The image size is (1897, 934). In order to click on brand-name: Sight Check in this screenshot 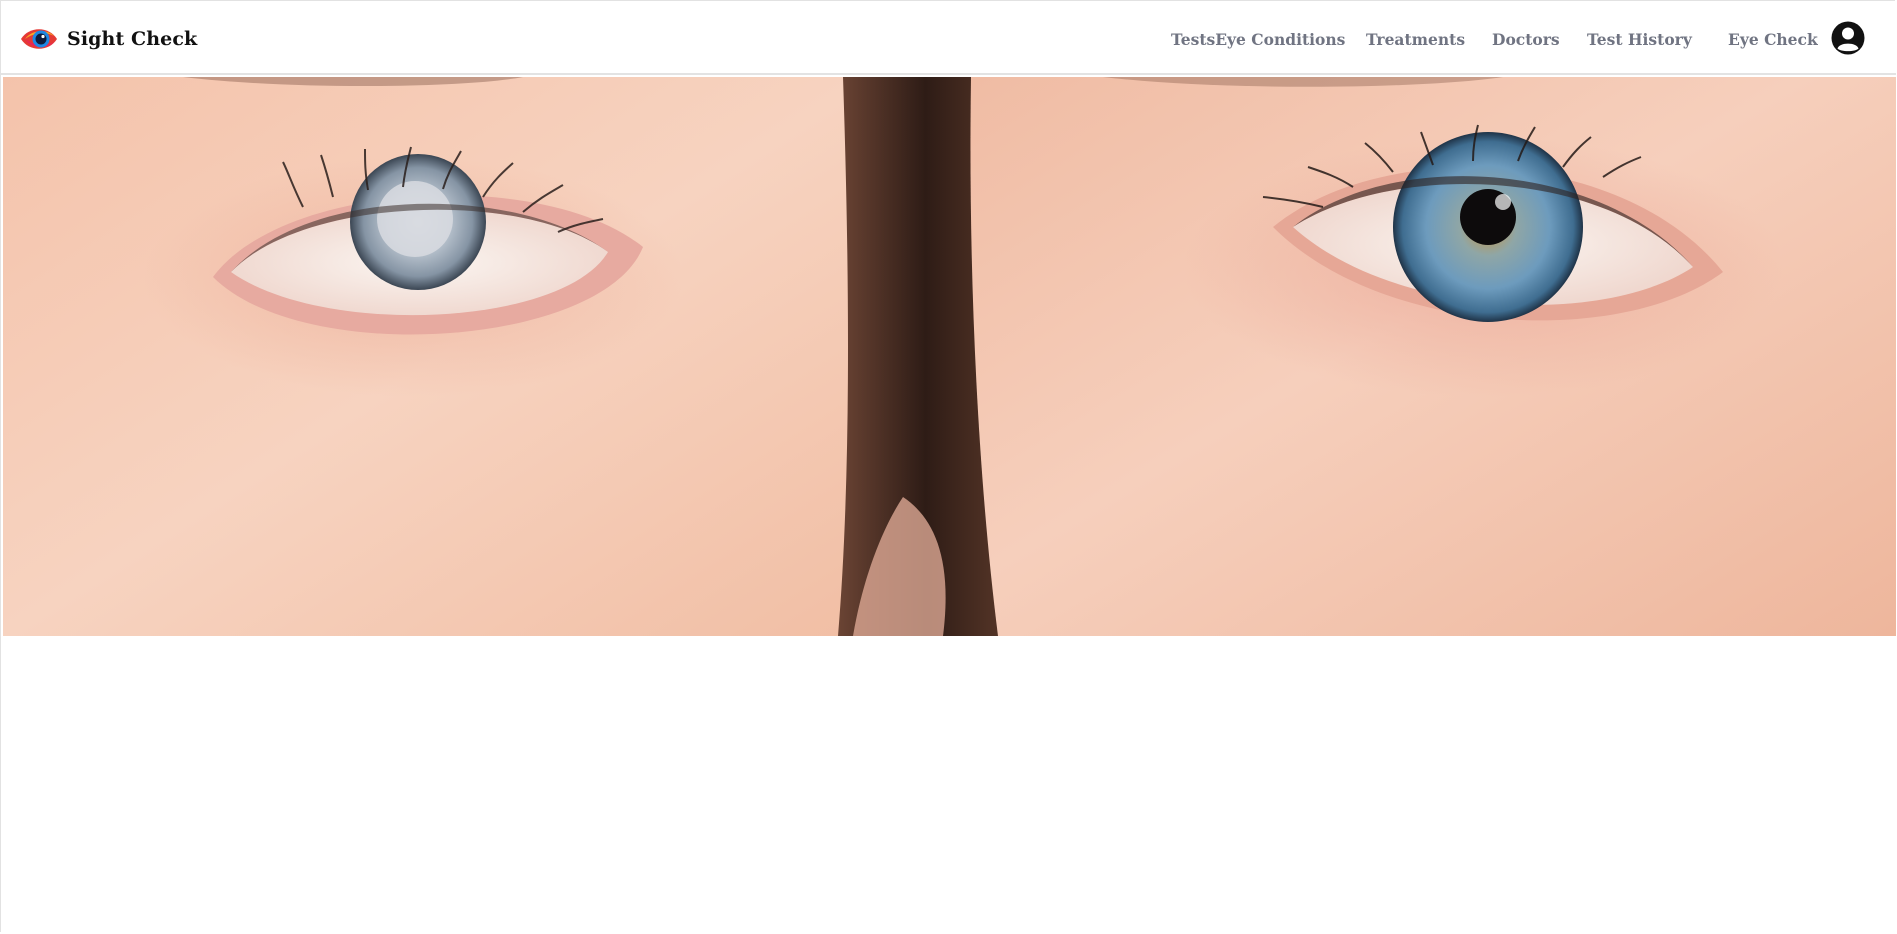, I will do `click(132, 39)`.